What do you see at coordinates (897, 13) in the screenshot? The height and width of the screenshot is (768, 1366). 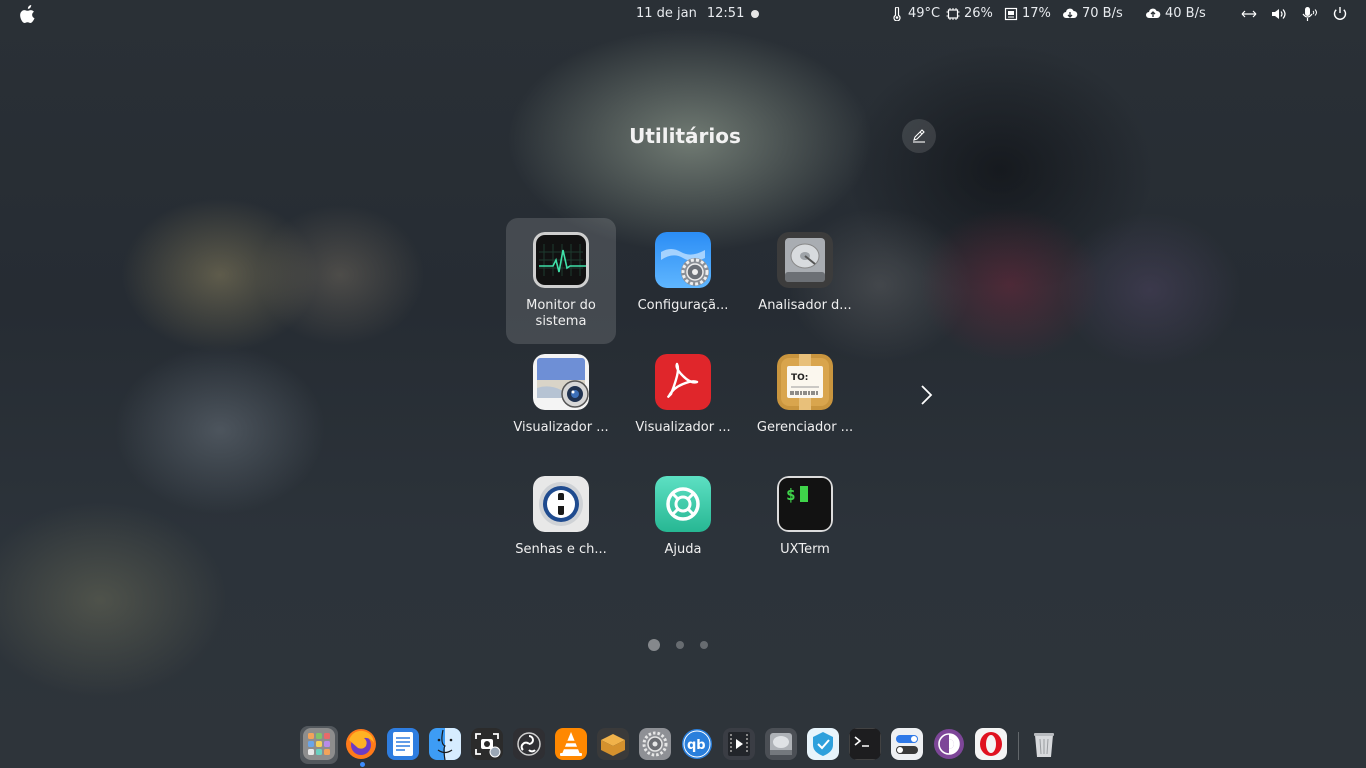 I see `thermometer-icon` at bounding box center [897, 13].